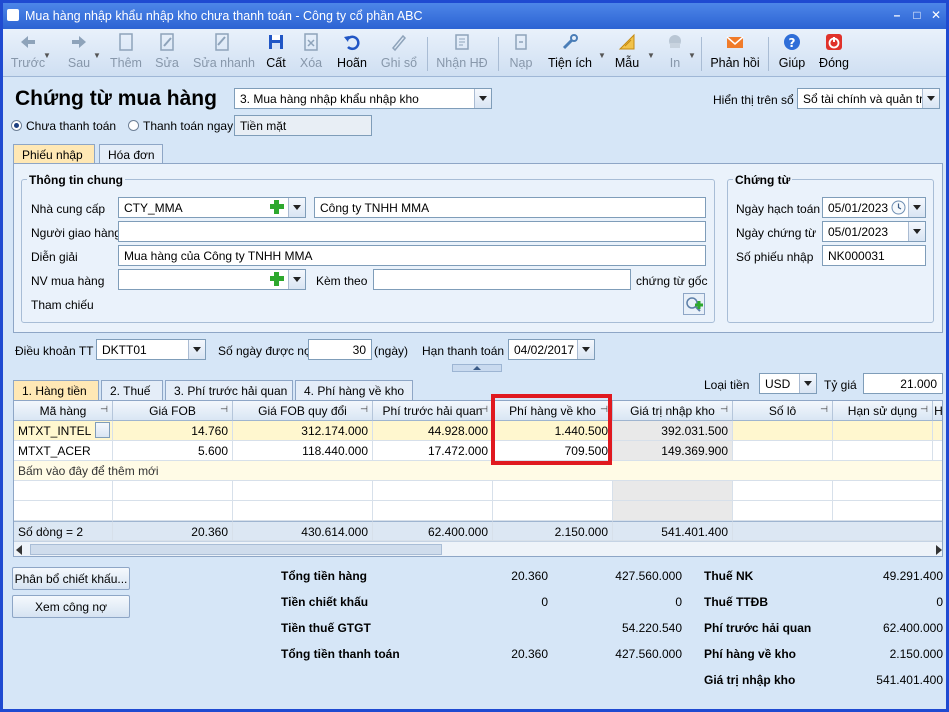 This screenshot has width=949, height=712. What do you see at coordinates (874, 207) in the screenshot?
I see `posting-date-field: 05/01/2023` at bounding box center [874, 207].